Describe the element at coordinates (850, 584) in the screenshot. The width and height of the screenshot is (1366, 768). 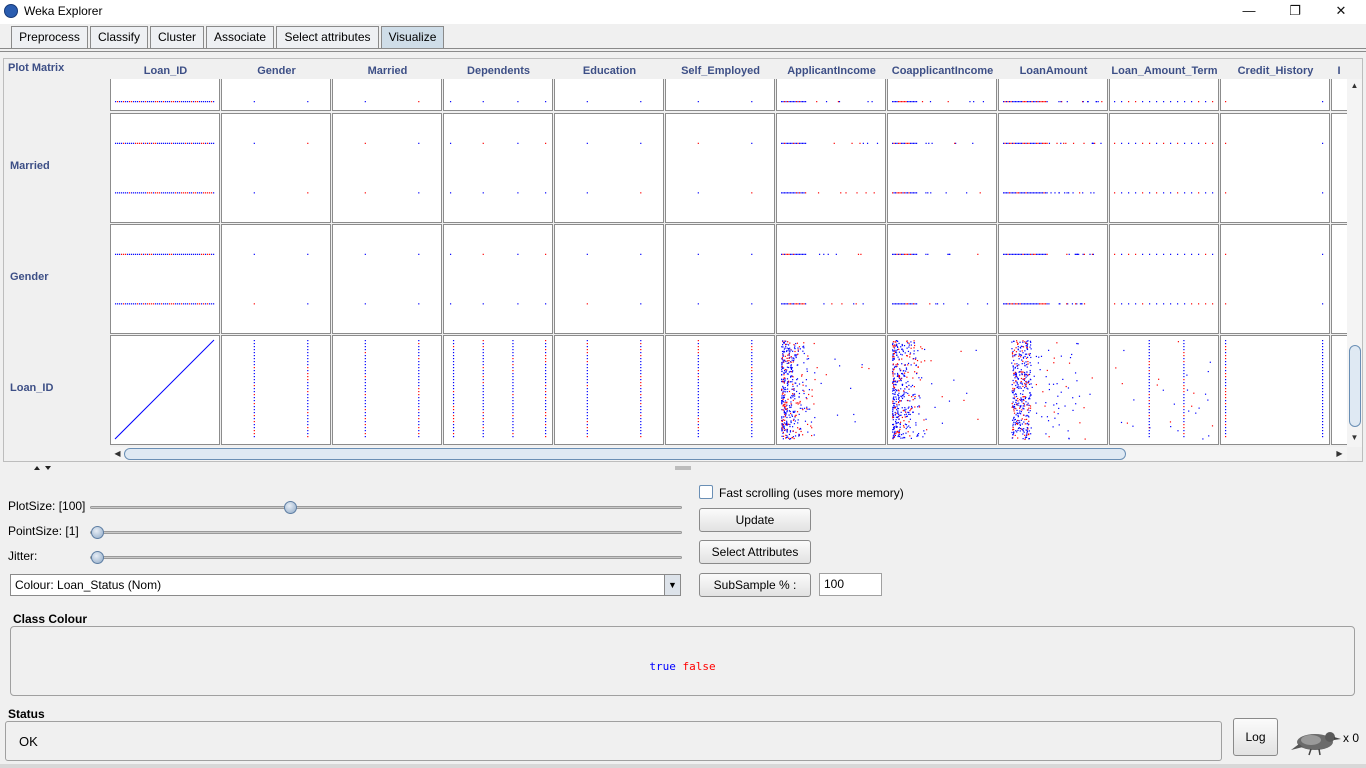
I see `subsample-percent-input: 100` at that location.